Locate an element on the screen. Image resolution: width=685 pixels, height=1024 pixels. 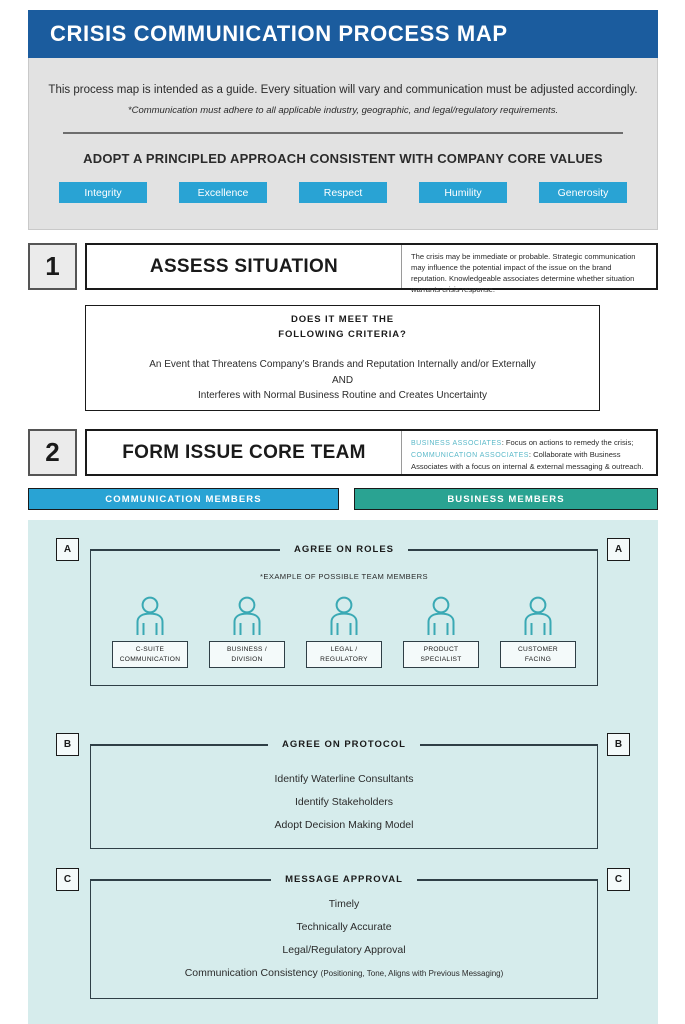
approval-item-3: Legal/Regulatory Approval is located at coordinates (344, 950).